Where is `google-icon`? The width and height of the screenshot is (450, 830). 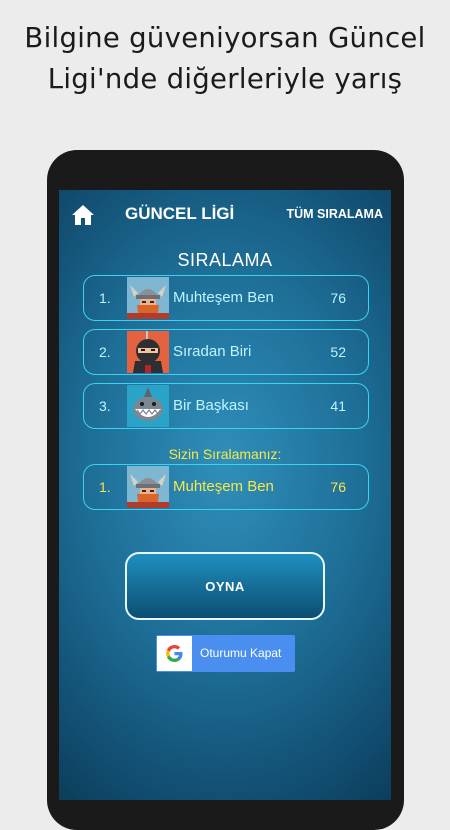 google-icon is located at coordinates (174, 653).